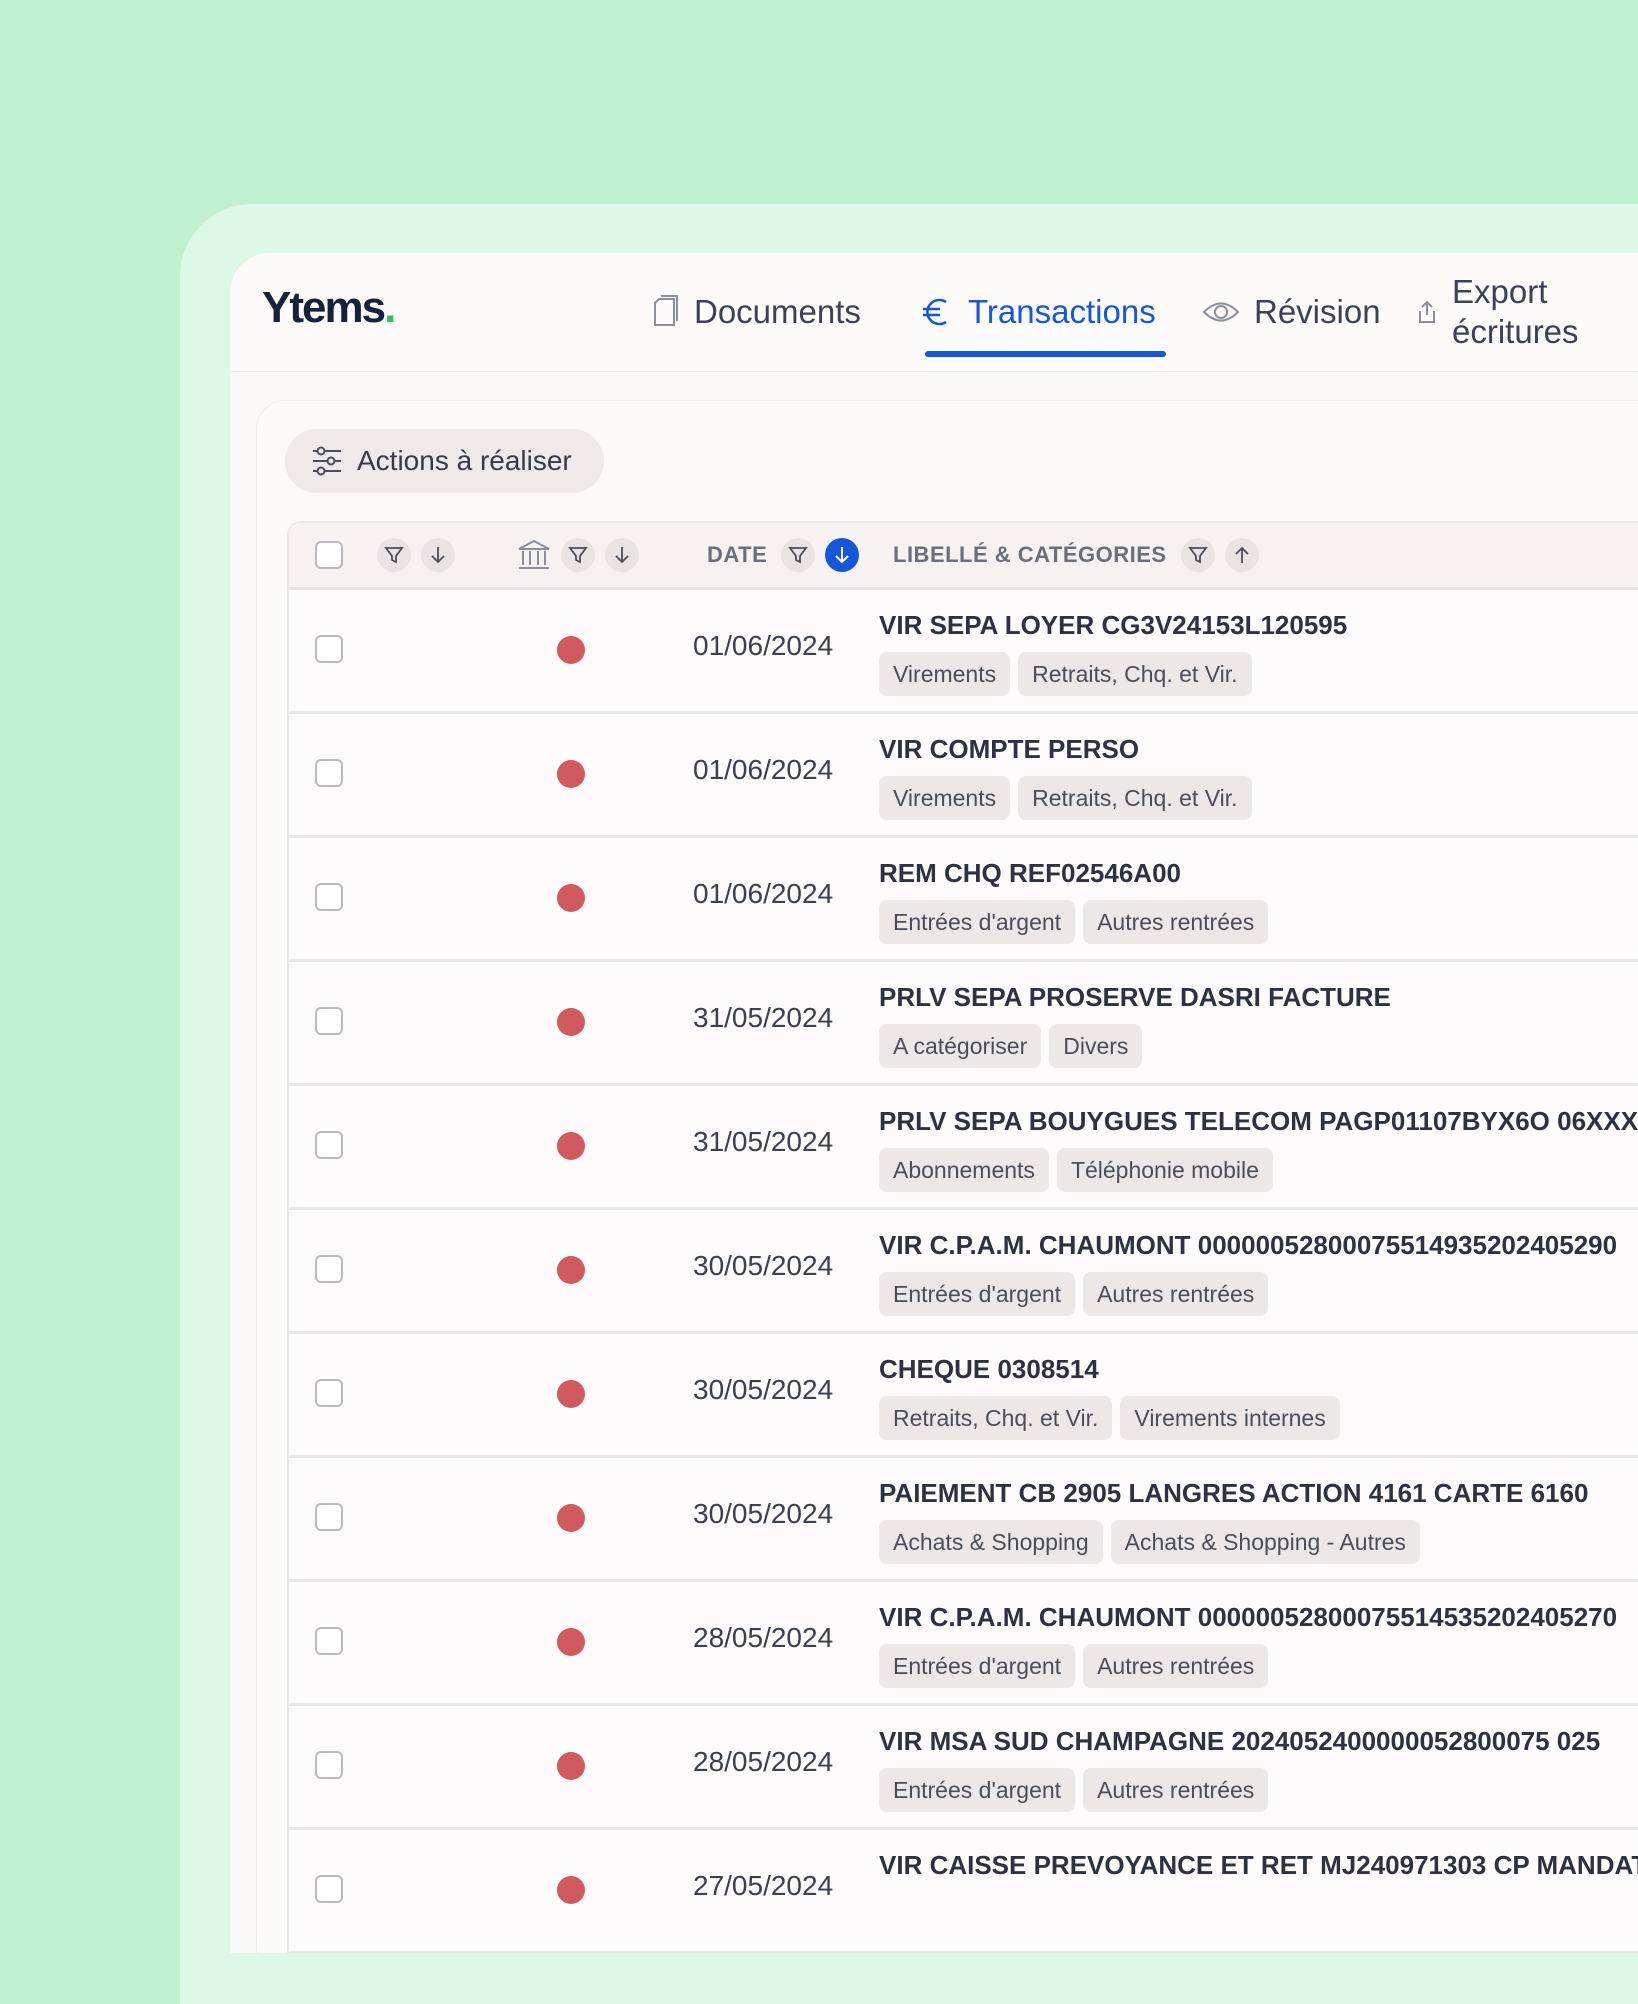  I want to click on row-categories: Abonnements Téléphonie mobile, so click(1080, 1170).